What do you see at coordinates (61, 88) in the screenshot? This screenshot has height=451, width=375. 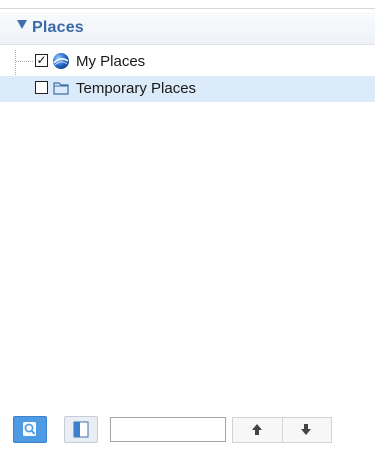 I see `folder-icon` at bounding box center [61, 88].